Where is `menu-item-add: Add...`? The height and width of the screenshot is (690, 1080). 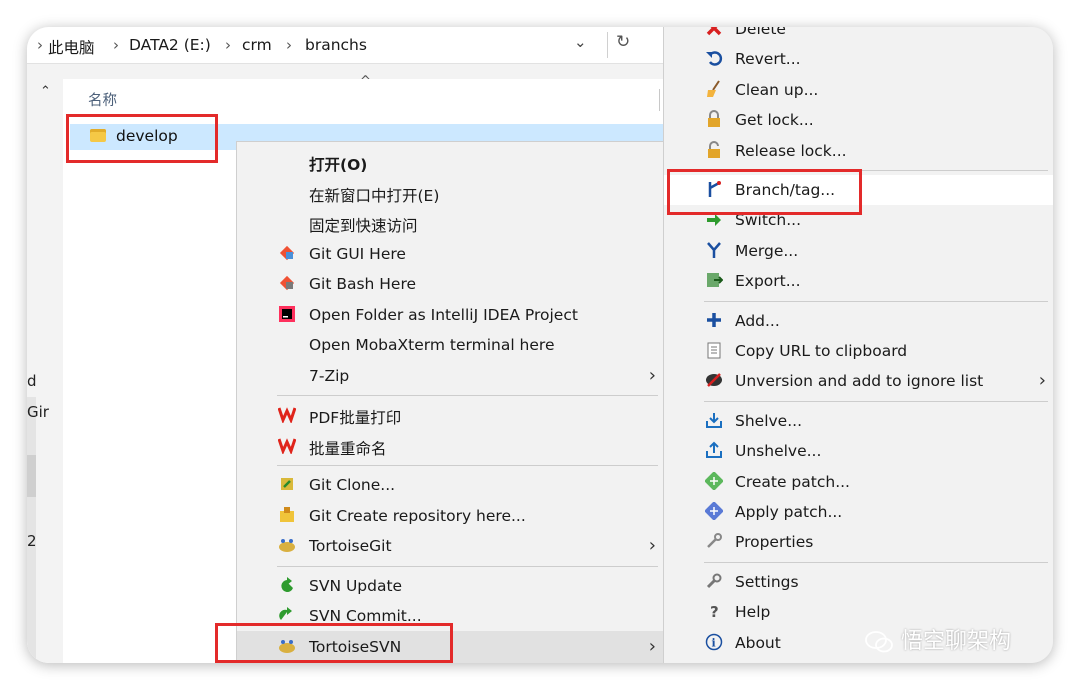 menu-item-add: Add... is located at coordinates (858, 321).